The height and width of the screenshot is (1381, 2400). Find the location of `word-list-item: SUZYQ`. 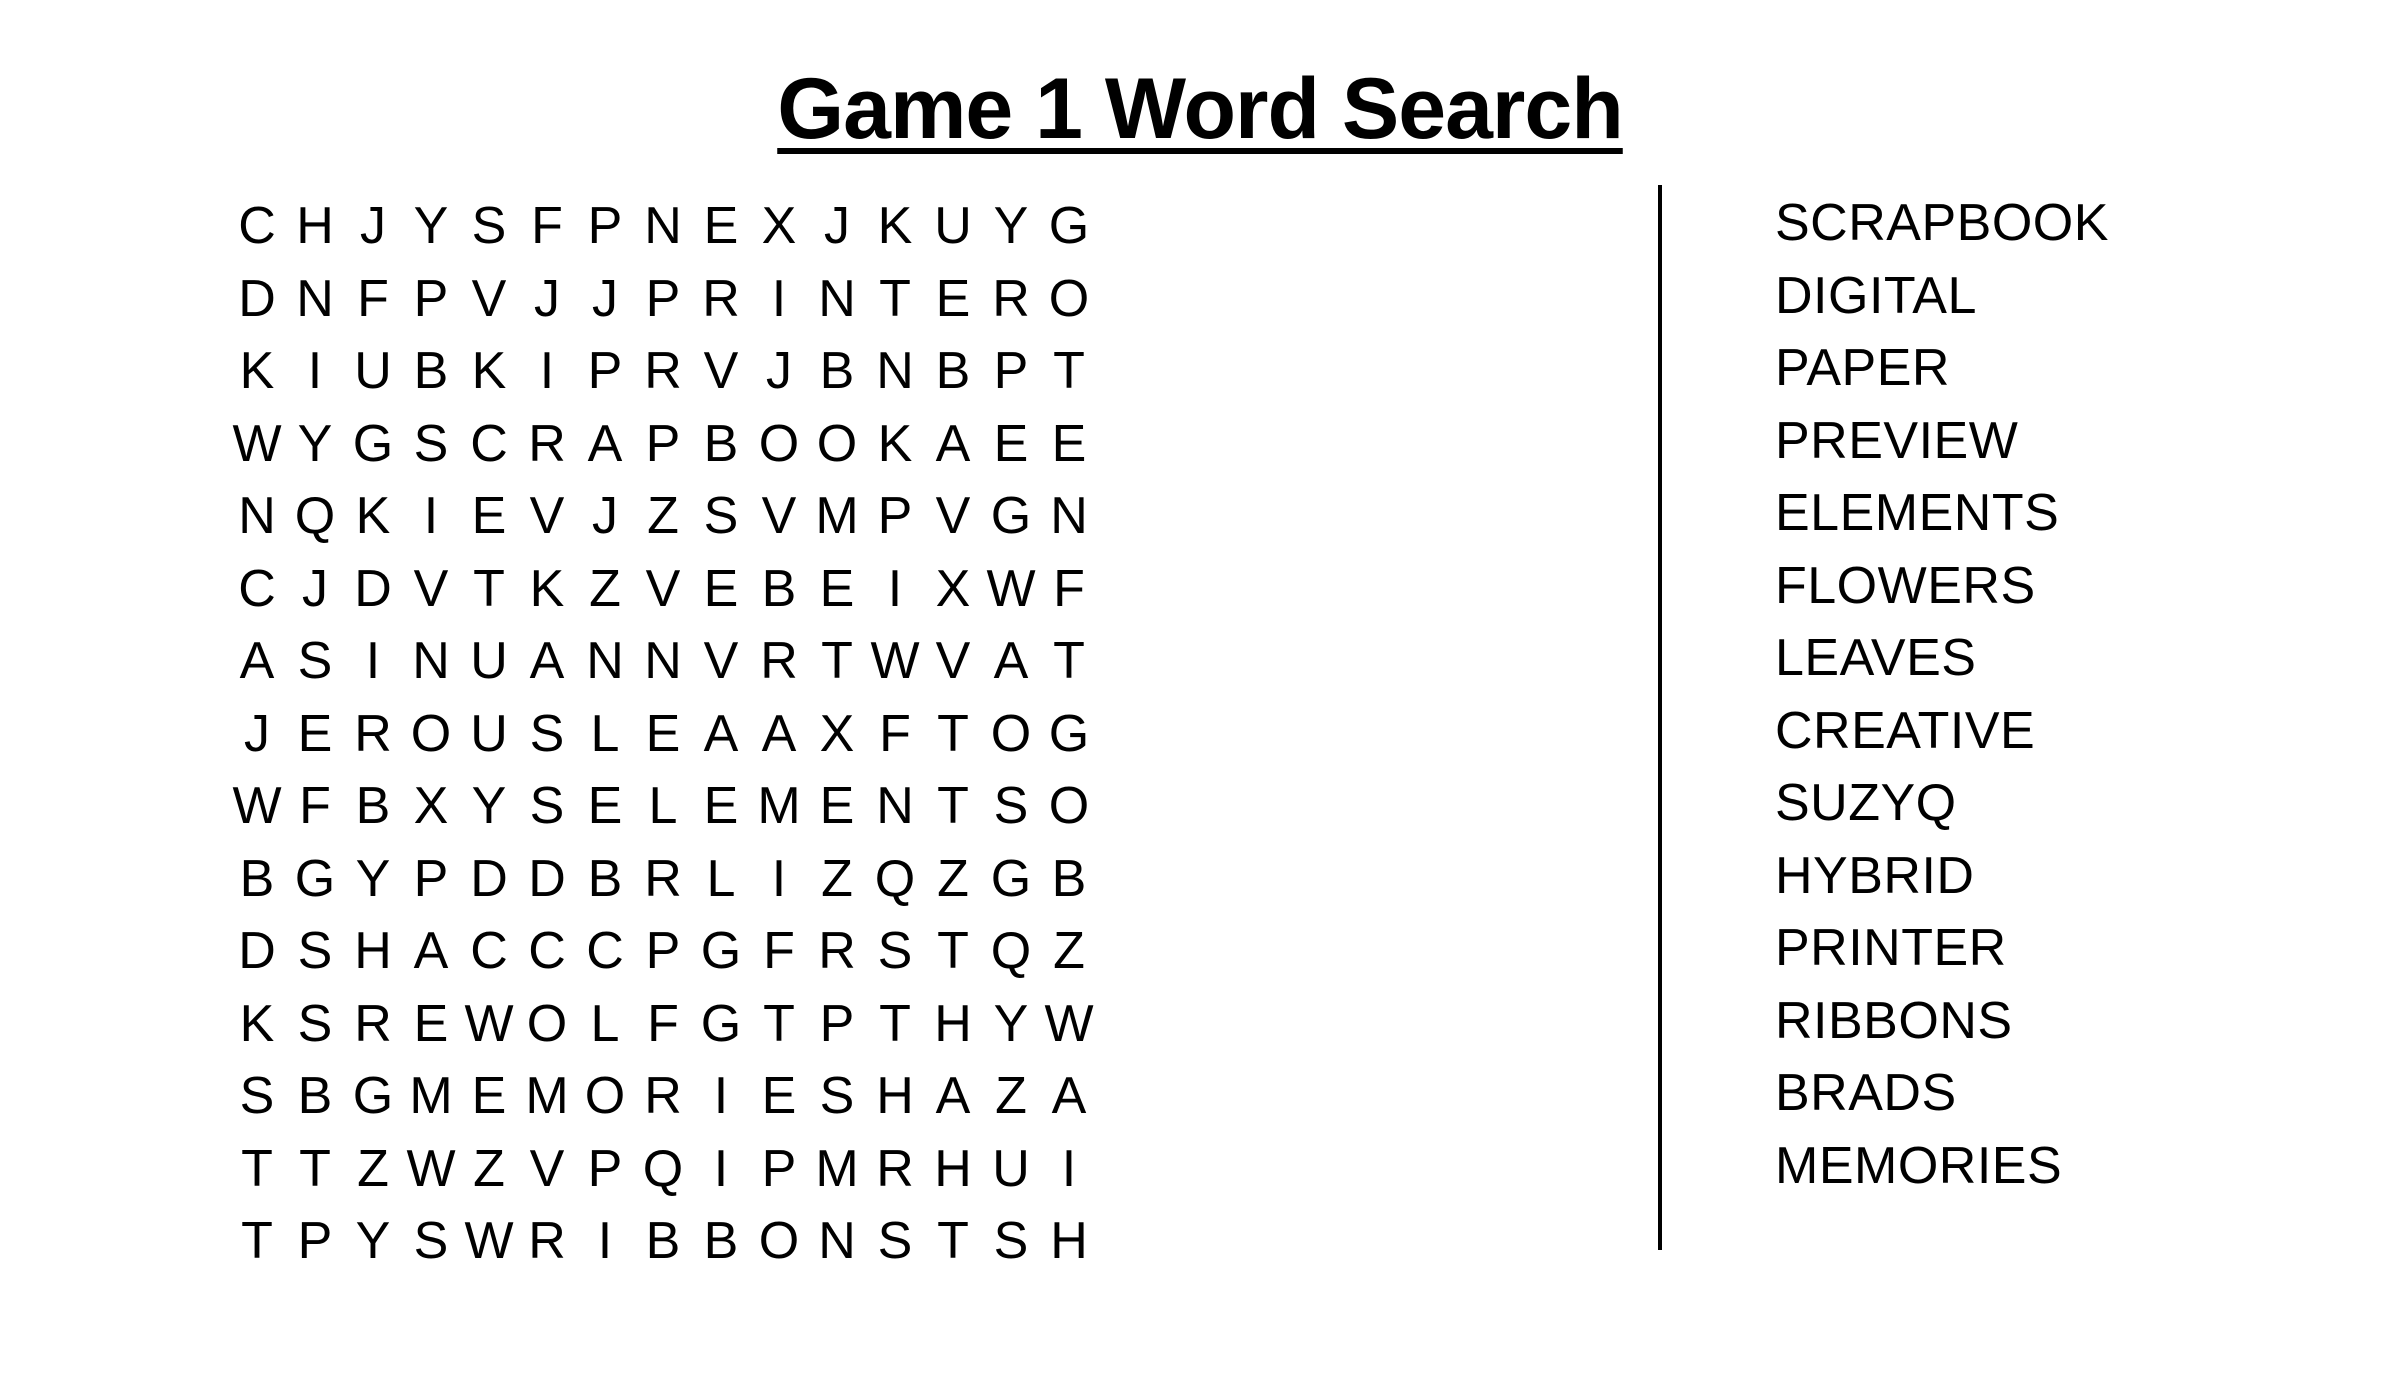

word-list-item: SUZYQ is located at coordinates (1942, 803).